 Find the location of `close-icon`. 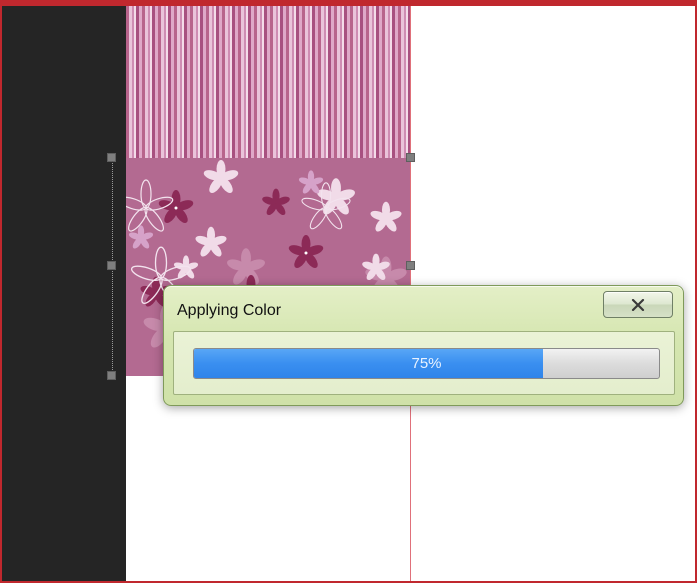

close-icon is located at coordinates (638, 304).